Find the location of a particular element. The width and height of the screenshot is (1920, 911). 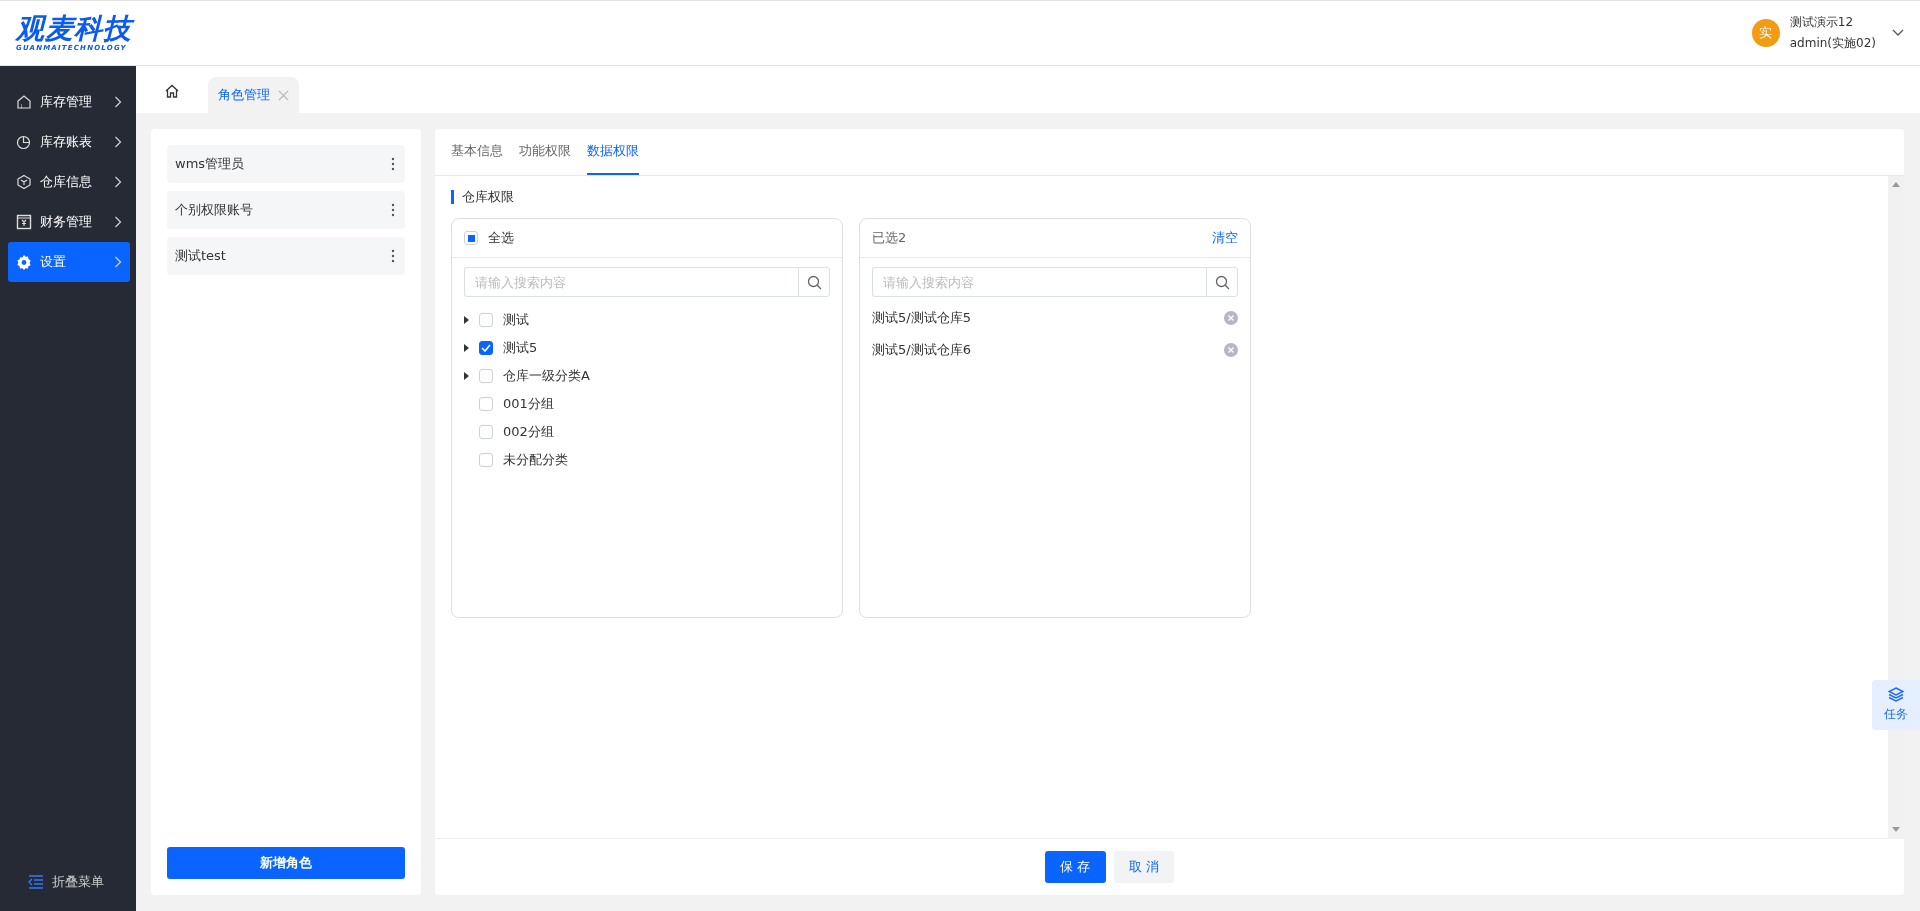

cash-register-icon is located at coordinates (24, 222).